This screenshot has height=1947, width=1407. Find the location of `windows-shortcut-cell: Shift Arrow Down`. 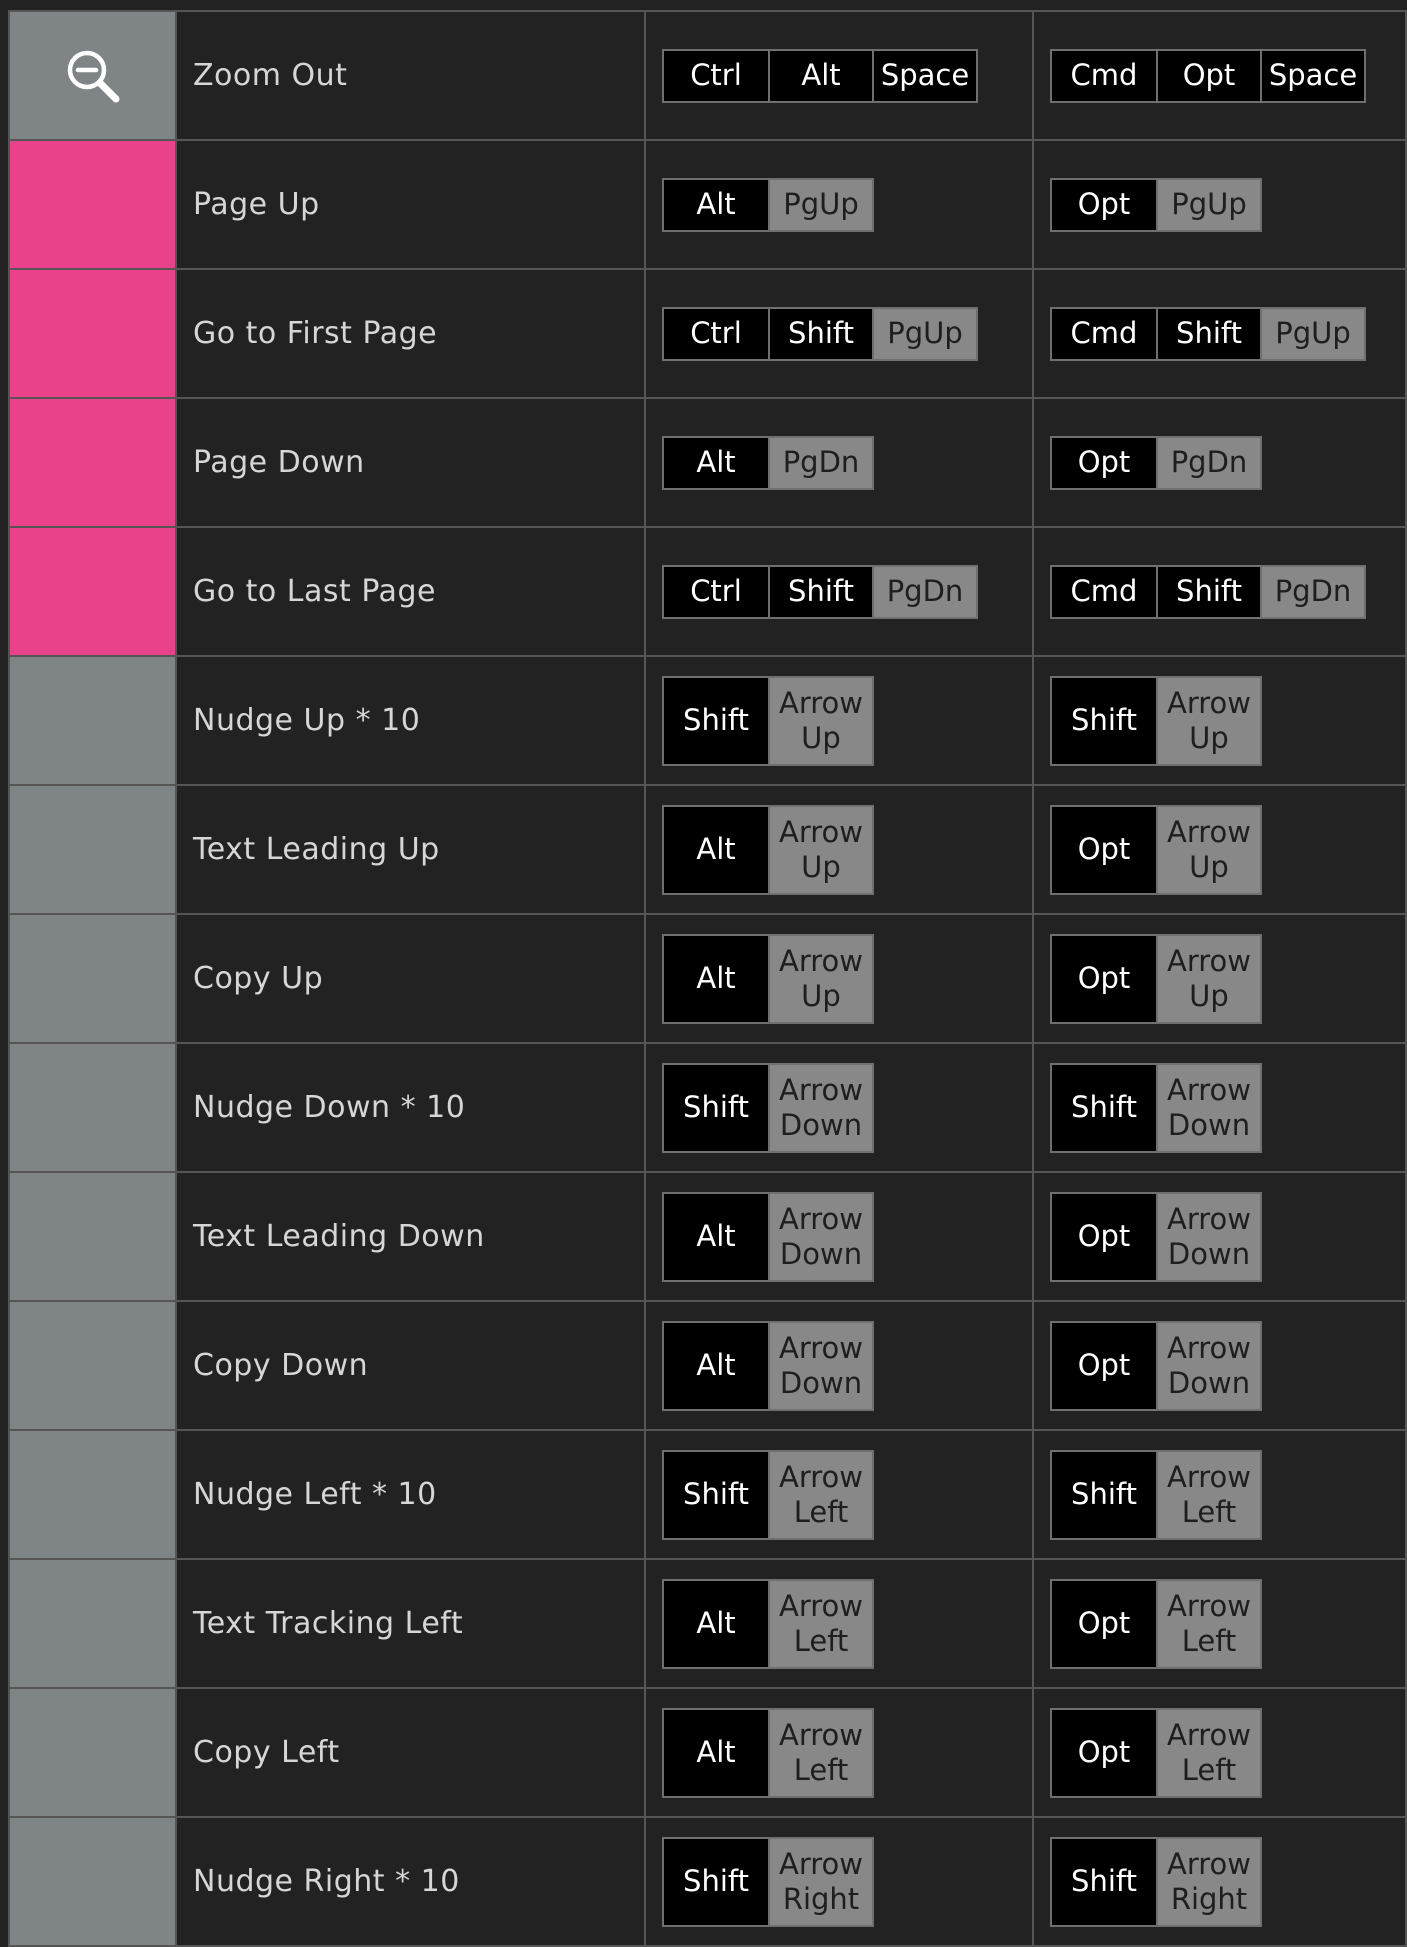

windows-shortcut-cell: Shift Arrow Down is located at coordinates (840, 1107).